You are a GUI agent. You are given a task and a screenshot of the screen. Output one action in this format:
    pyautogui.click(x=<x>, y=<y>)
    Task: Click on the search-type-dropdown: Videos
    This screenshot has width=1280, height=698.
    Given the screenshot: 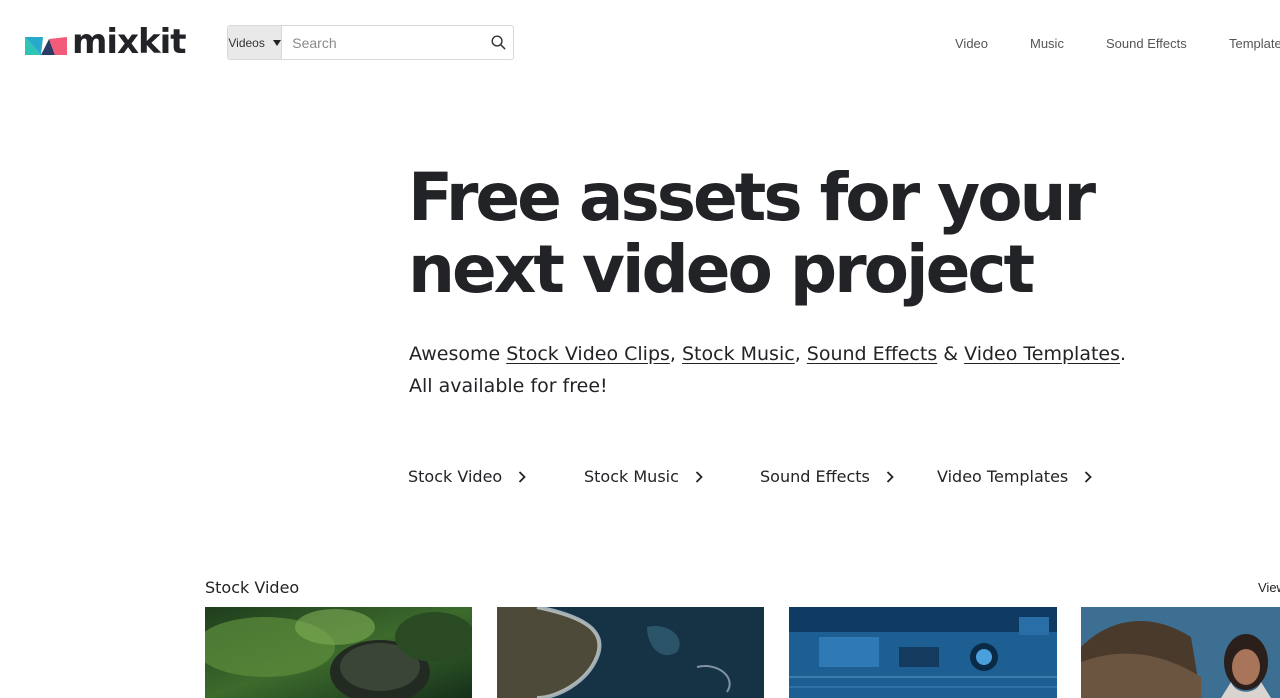 What is the action you would take?
    pyautogui.click(x=255, y=42)
    